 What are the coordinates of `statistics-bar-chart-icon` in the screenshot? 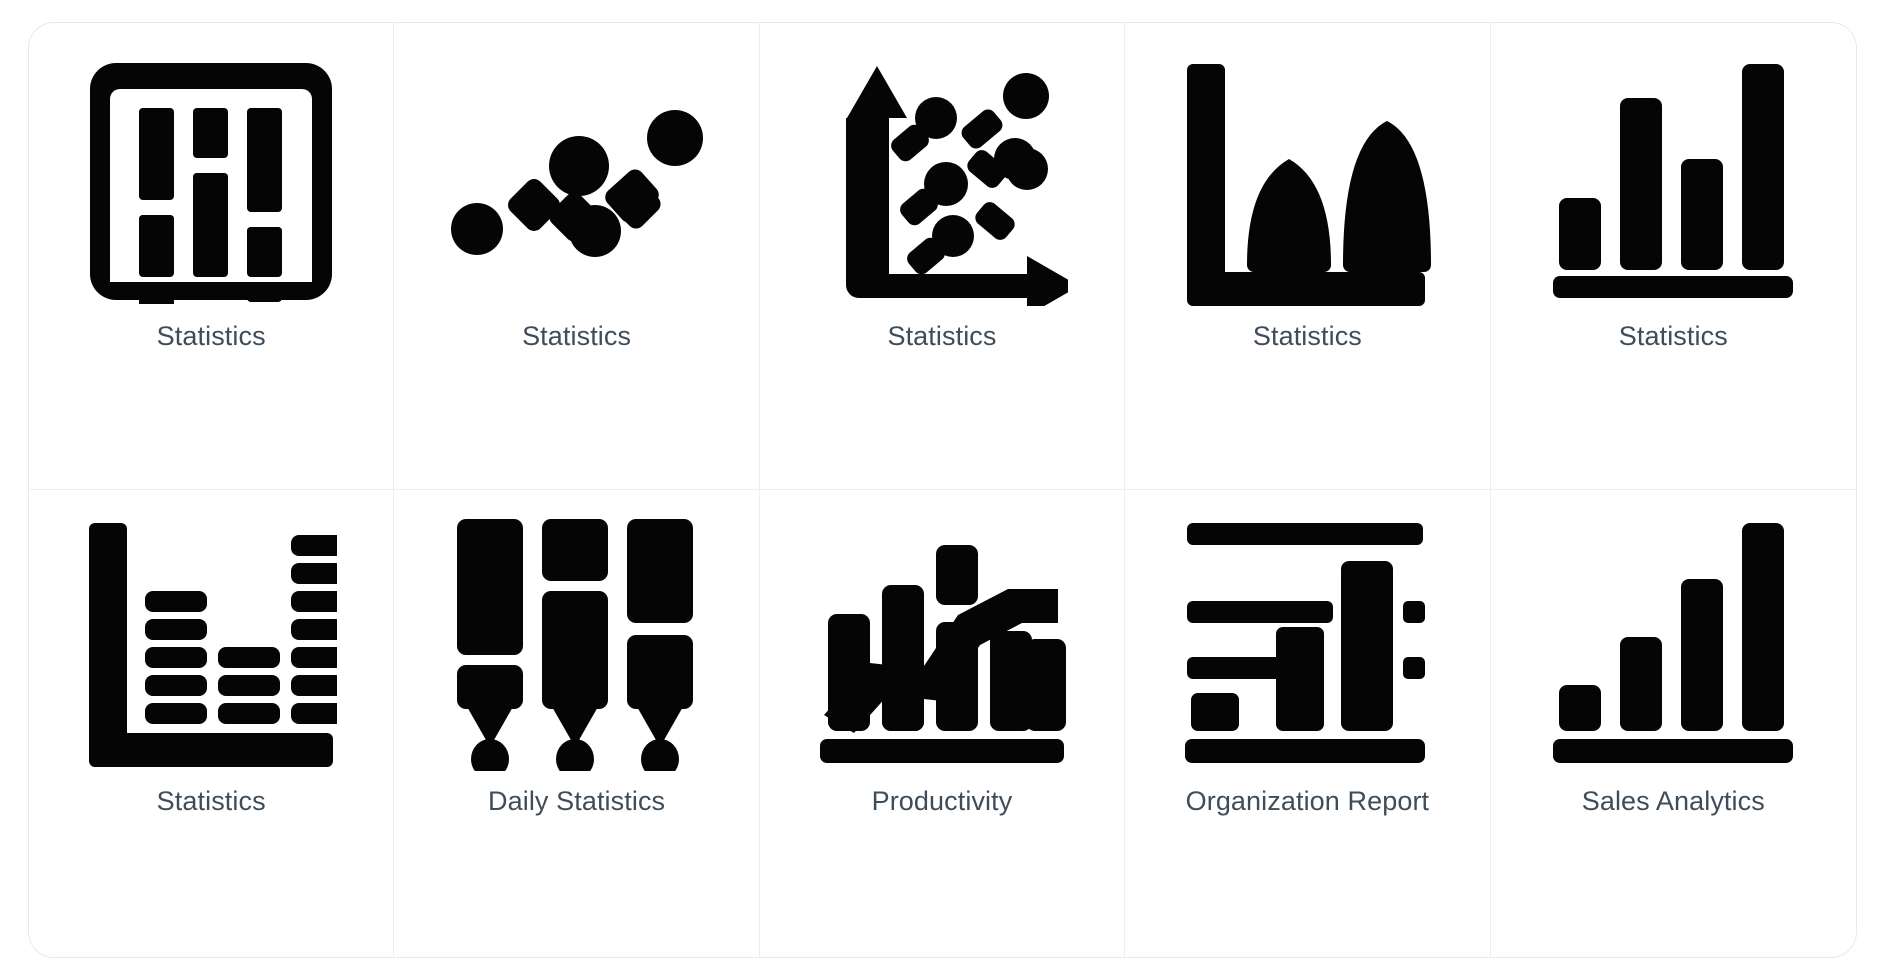 It's located at (1673, 181).